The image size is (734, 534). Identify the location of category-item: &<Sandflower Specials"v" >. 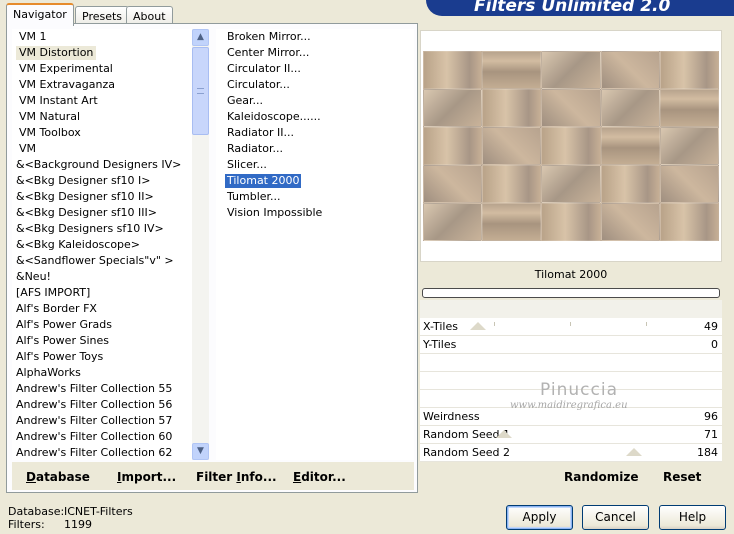
(102, 261).